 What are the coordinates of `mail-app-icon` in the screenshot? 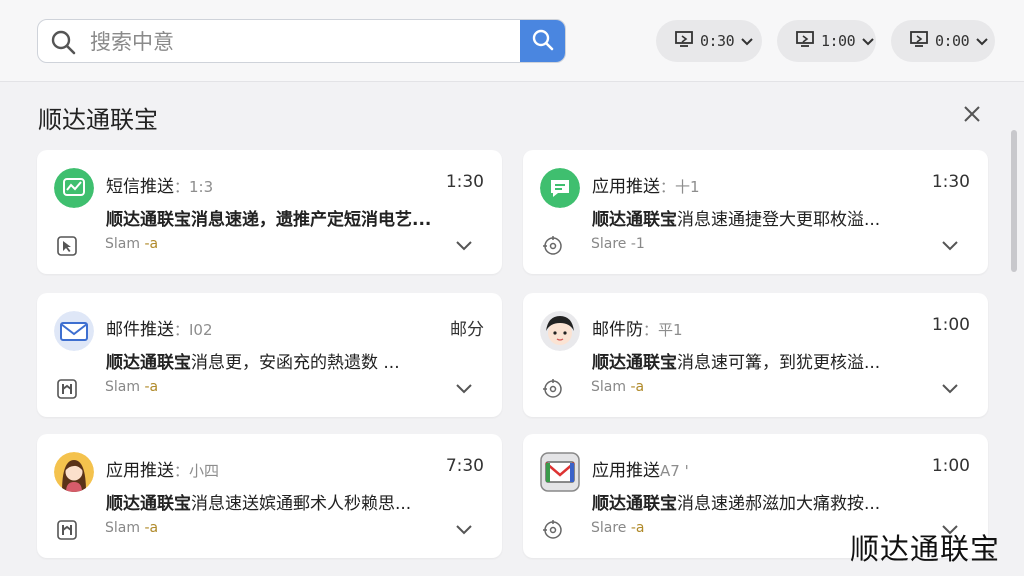 It's located at (560, 472).